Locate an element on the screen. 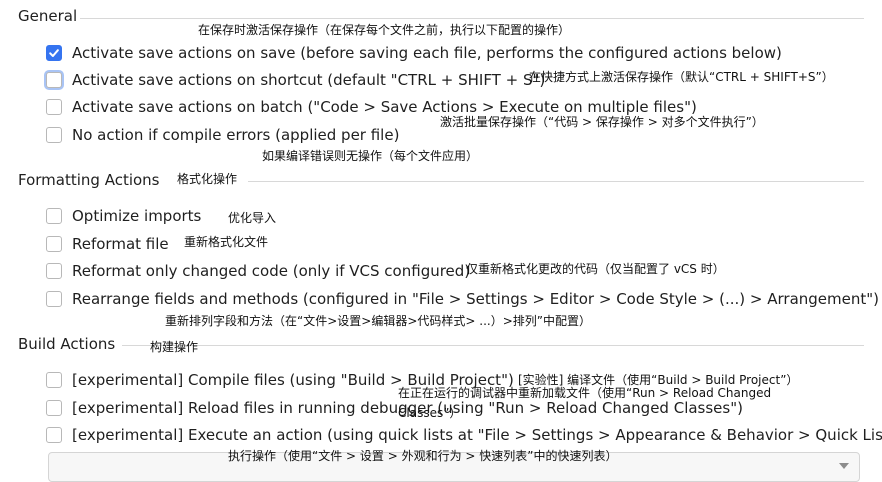 This screenshot has width=882, height=482. checkmark-icon is located at coordinates (54, 53).